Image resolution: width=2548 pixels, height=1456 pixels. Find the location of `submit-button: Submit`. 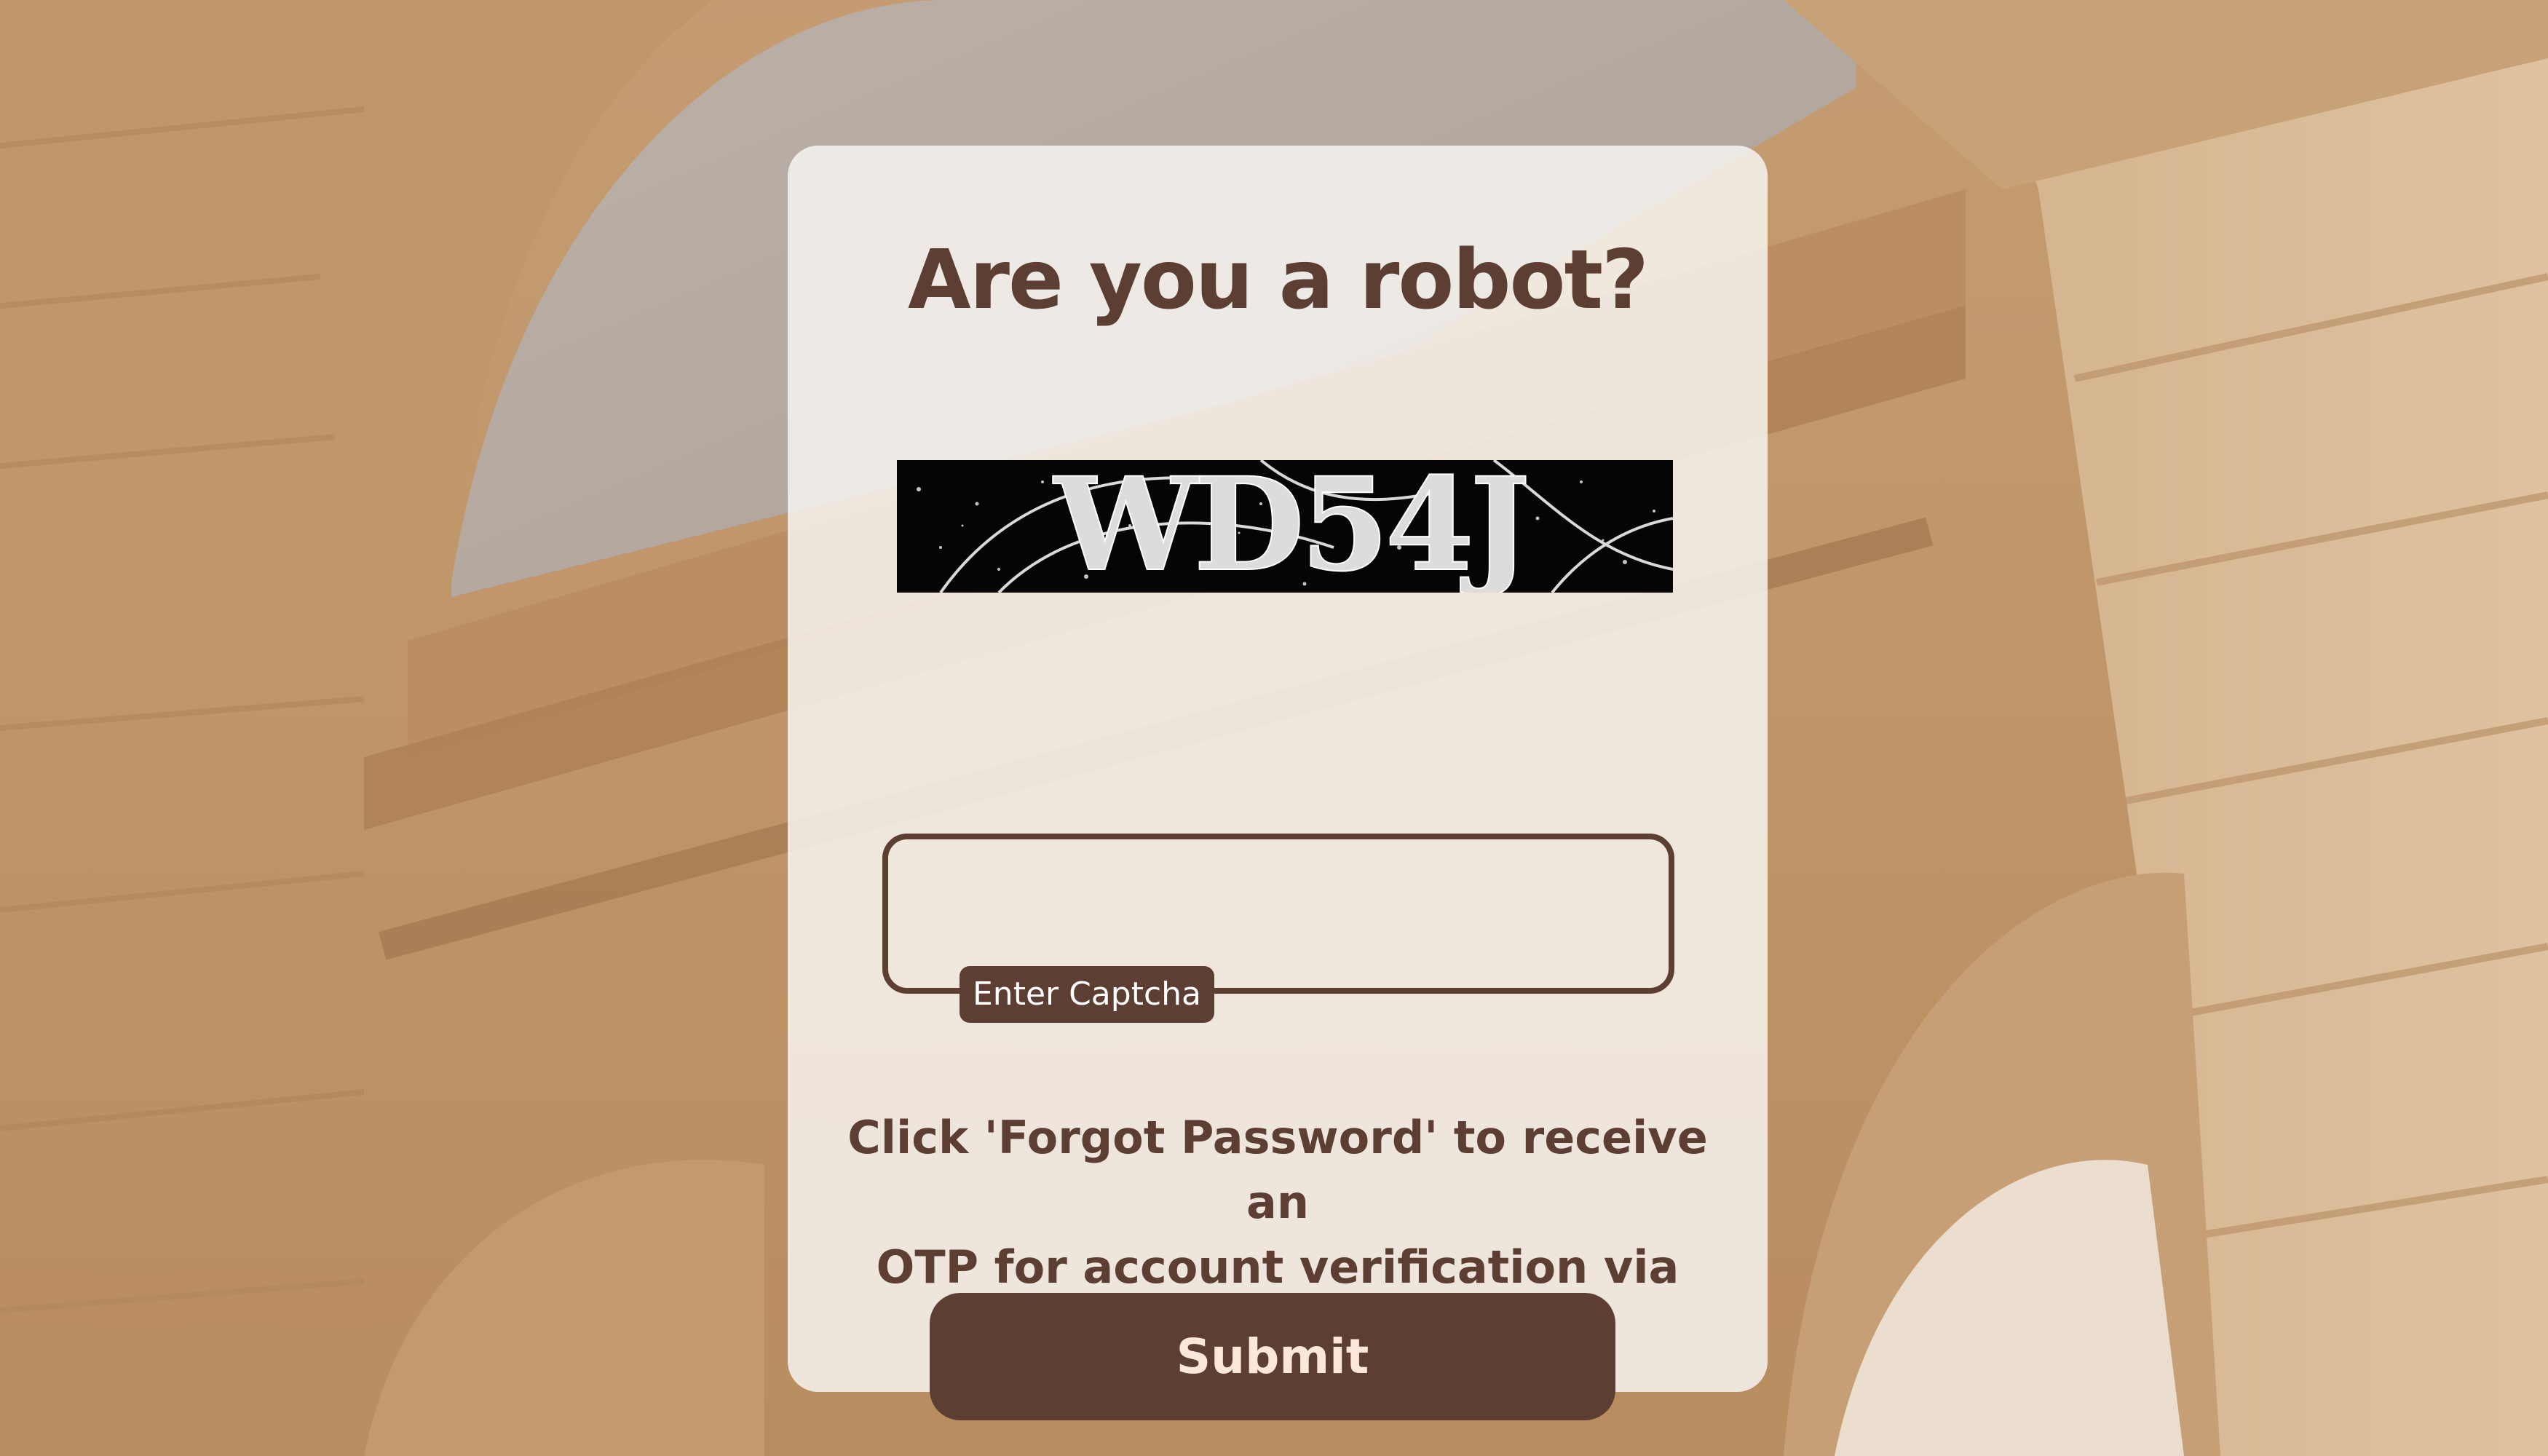

submit-button: Submit is located at coordinates (1272, 1356).